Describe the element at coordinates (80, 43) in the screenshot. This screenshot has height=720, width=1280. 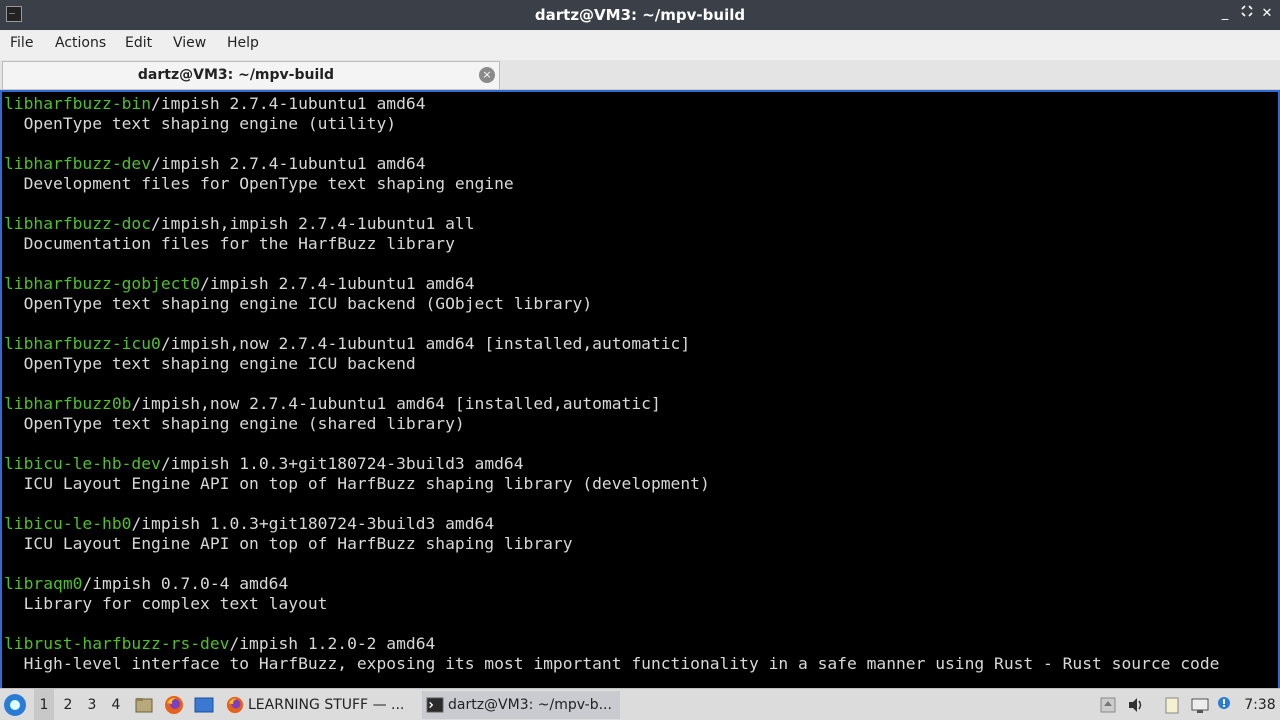
I see `menu-actions: Actions` at that location.